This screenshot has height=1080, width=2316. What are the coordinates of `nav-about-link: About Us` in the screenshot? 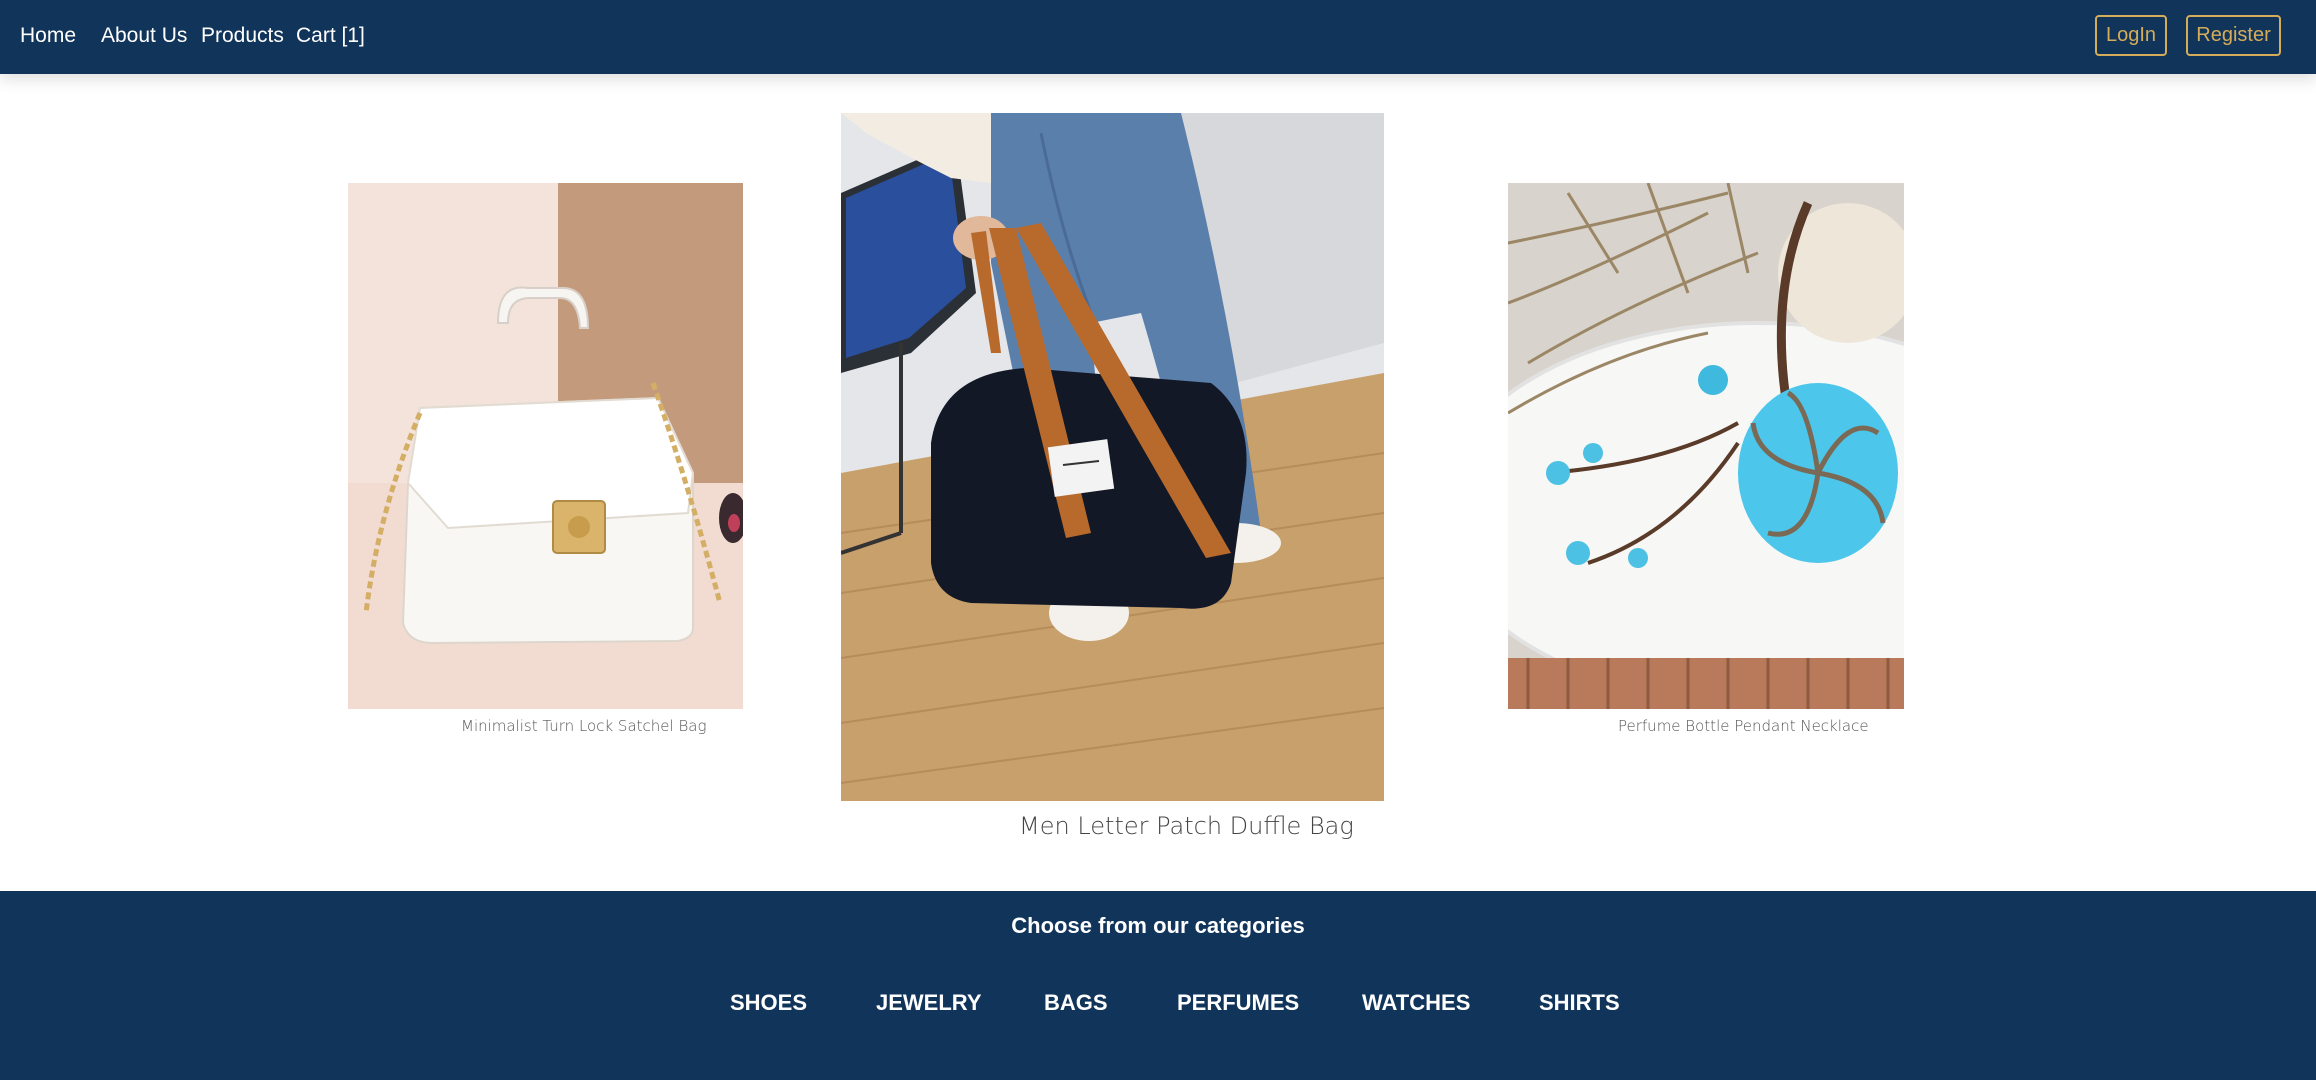 It's located at (144, 36).